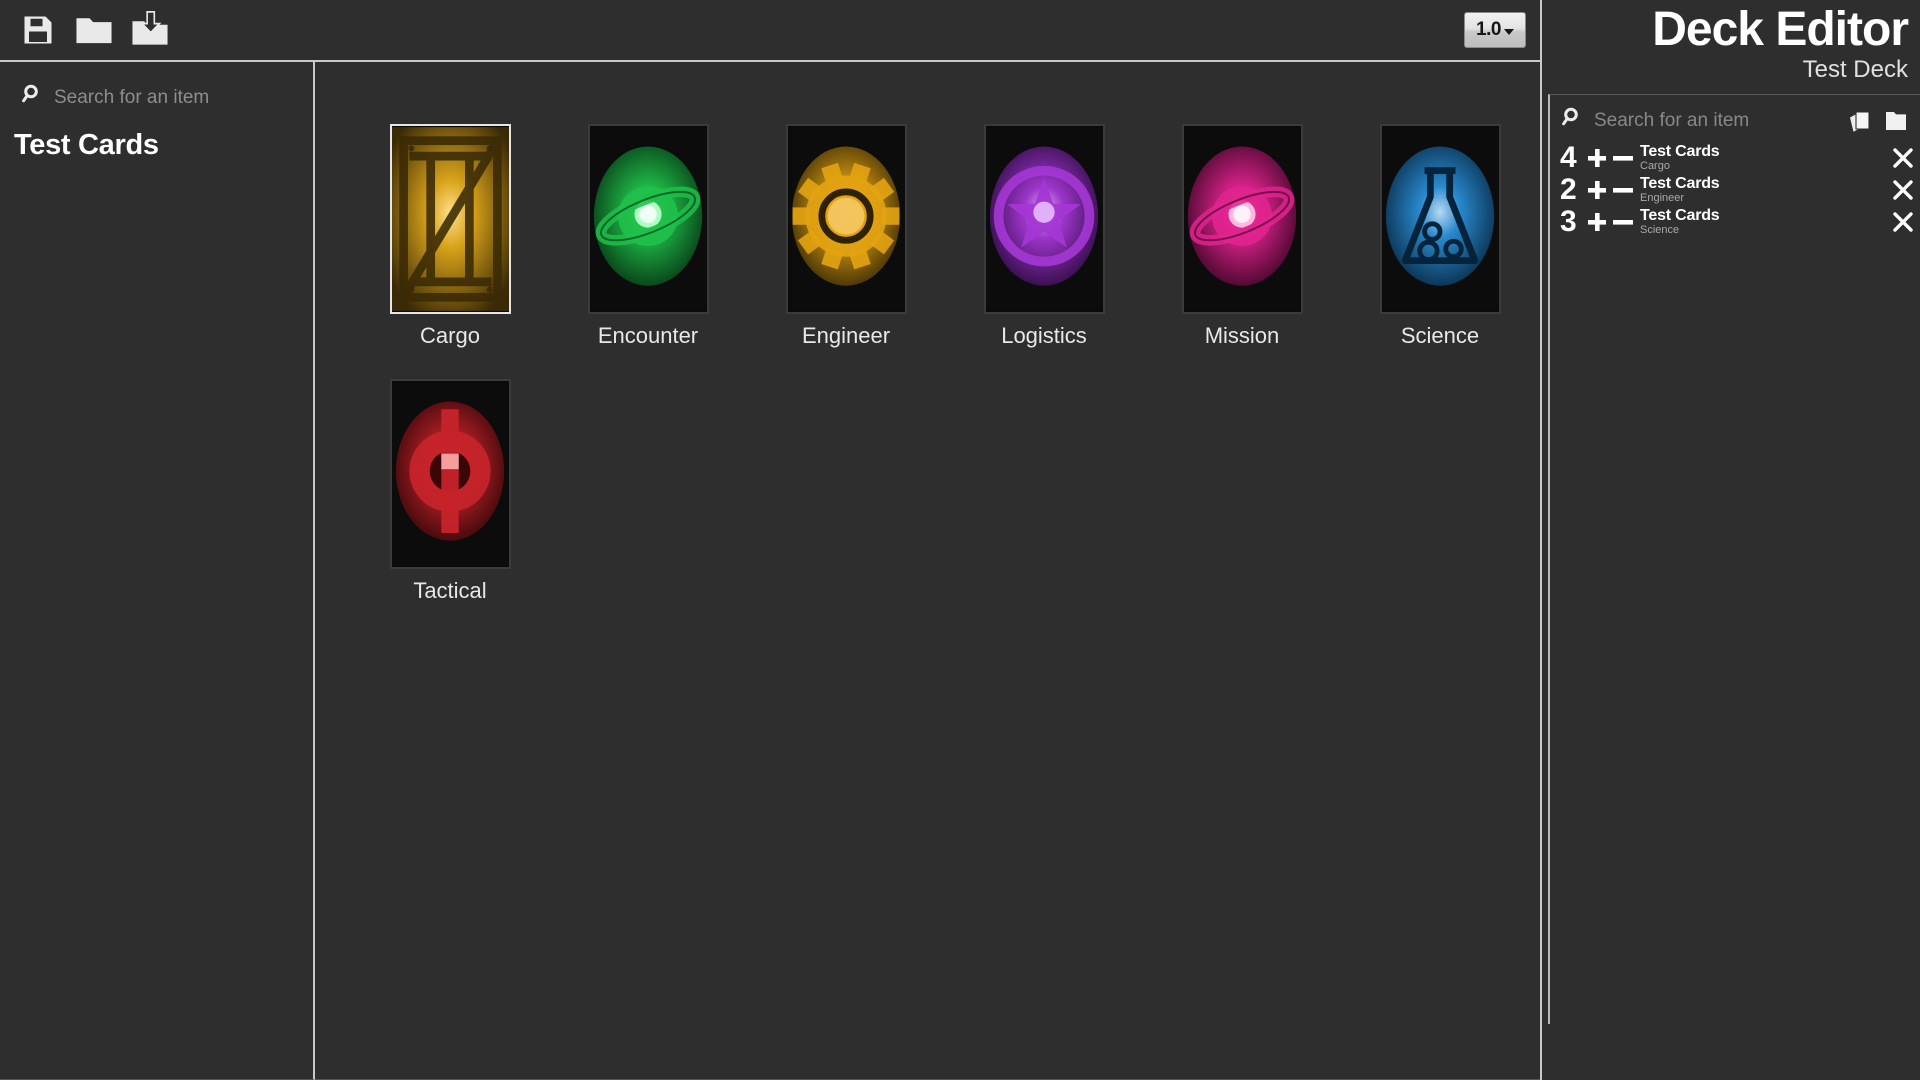 Image resolution: width=1920 pixels, height=1080 pixels. I want to click on card-item: Logistics, so click(1044, 236).